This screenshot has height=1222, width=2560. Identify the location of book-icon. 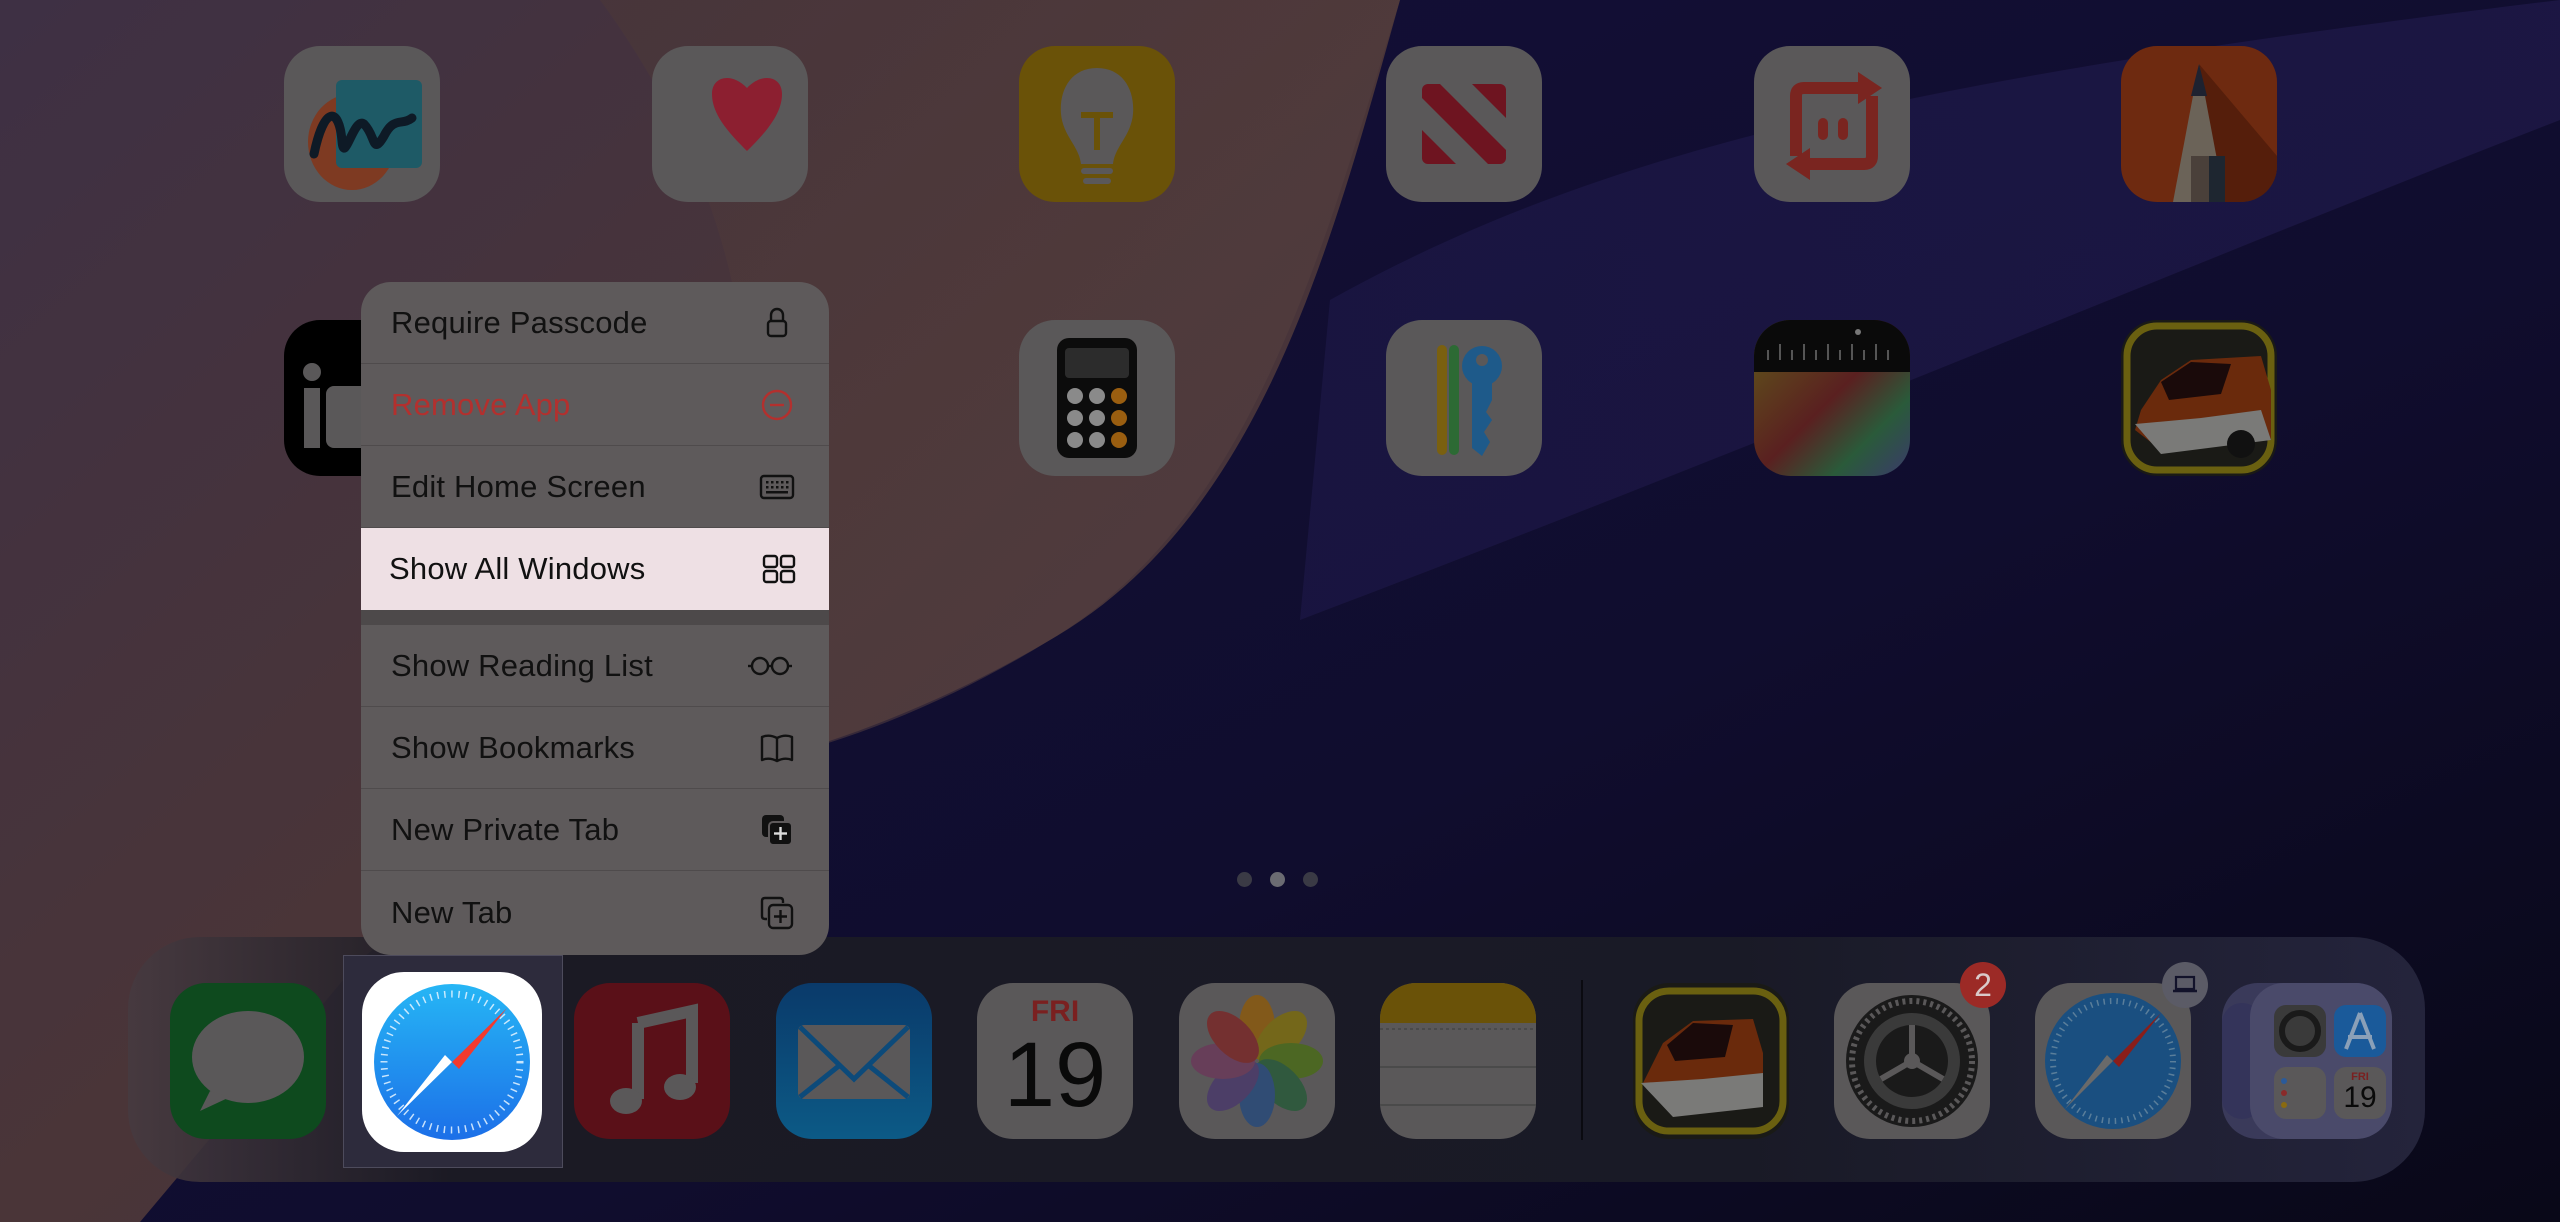
(777, 748).